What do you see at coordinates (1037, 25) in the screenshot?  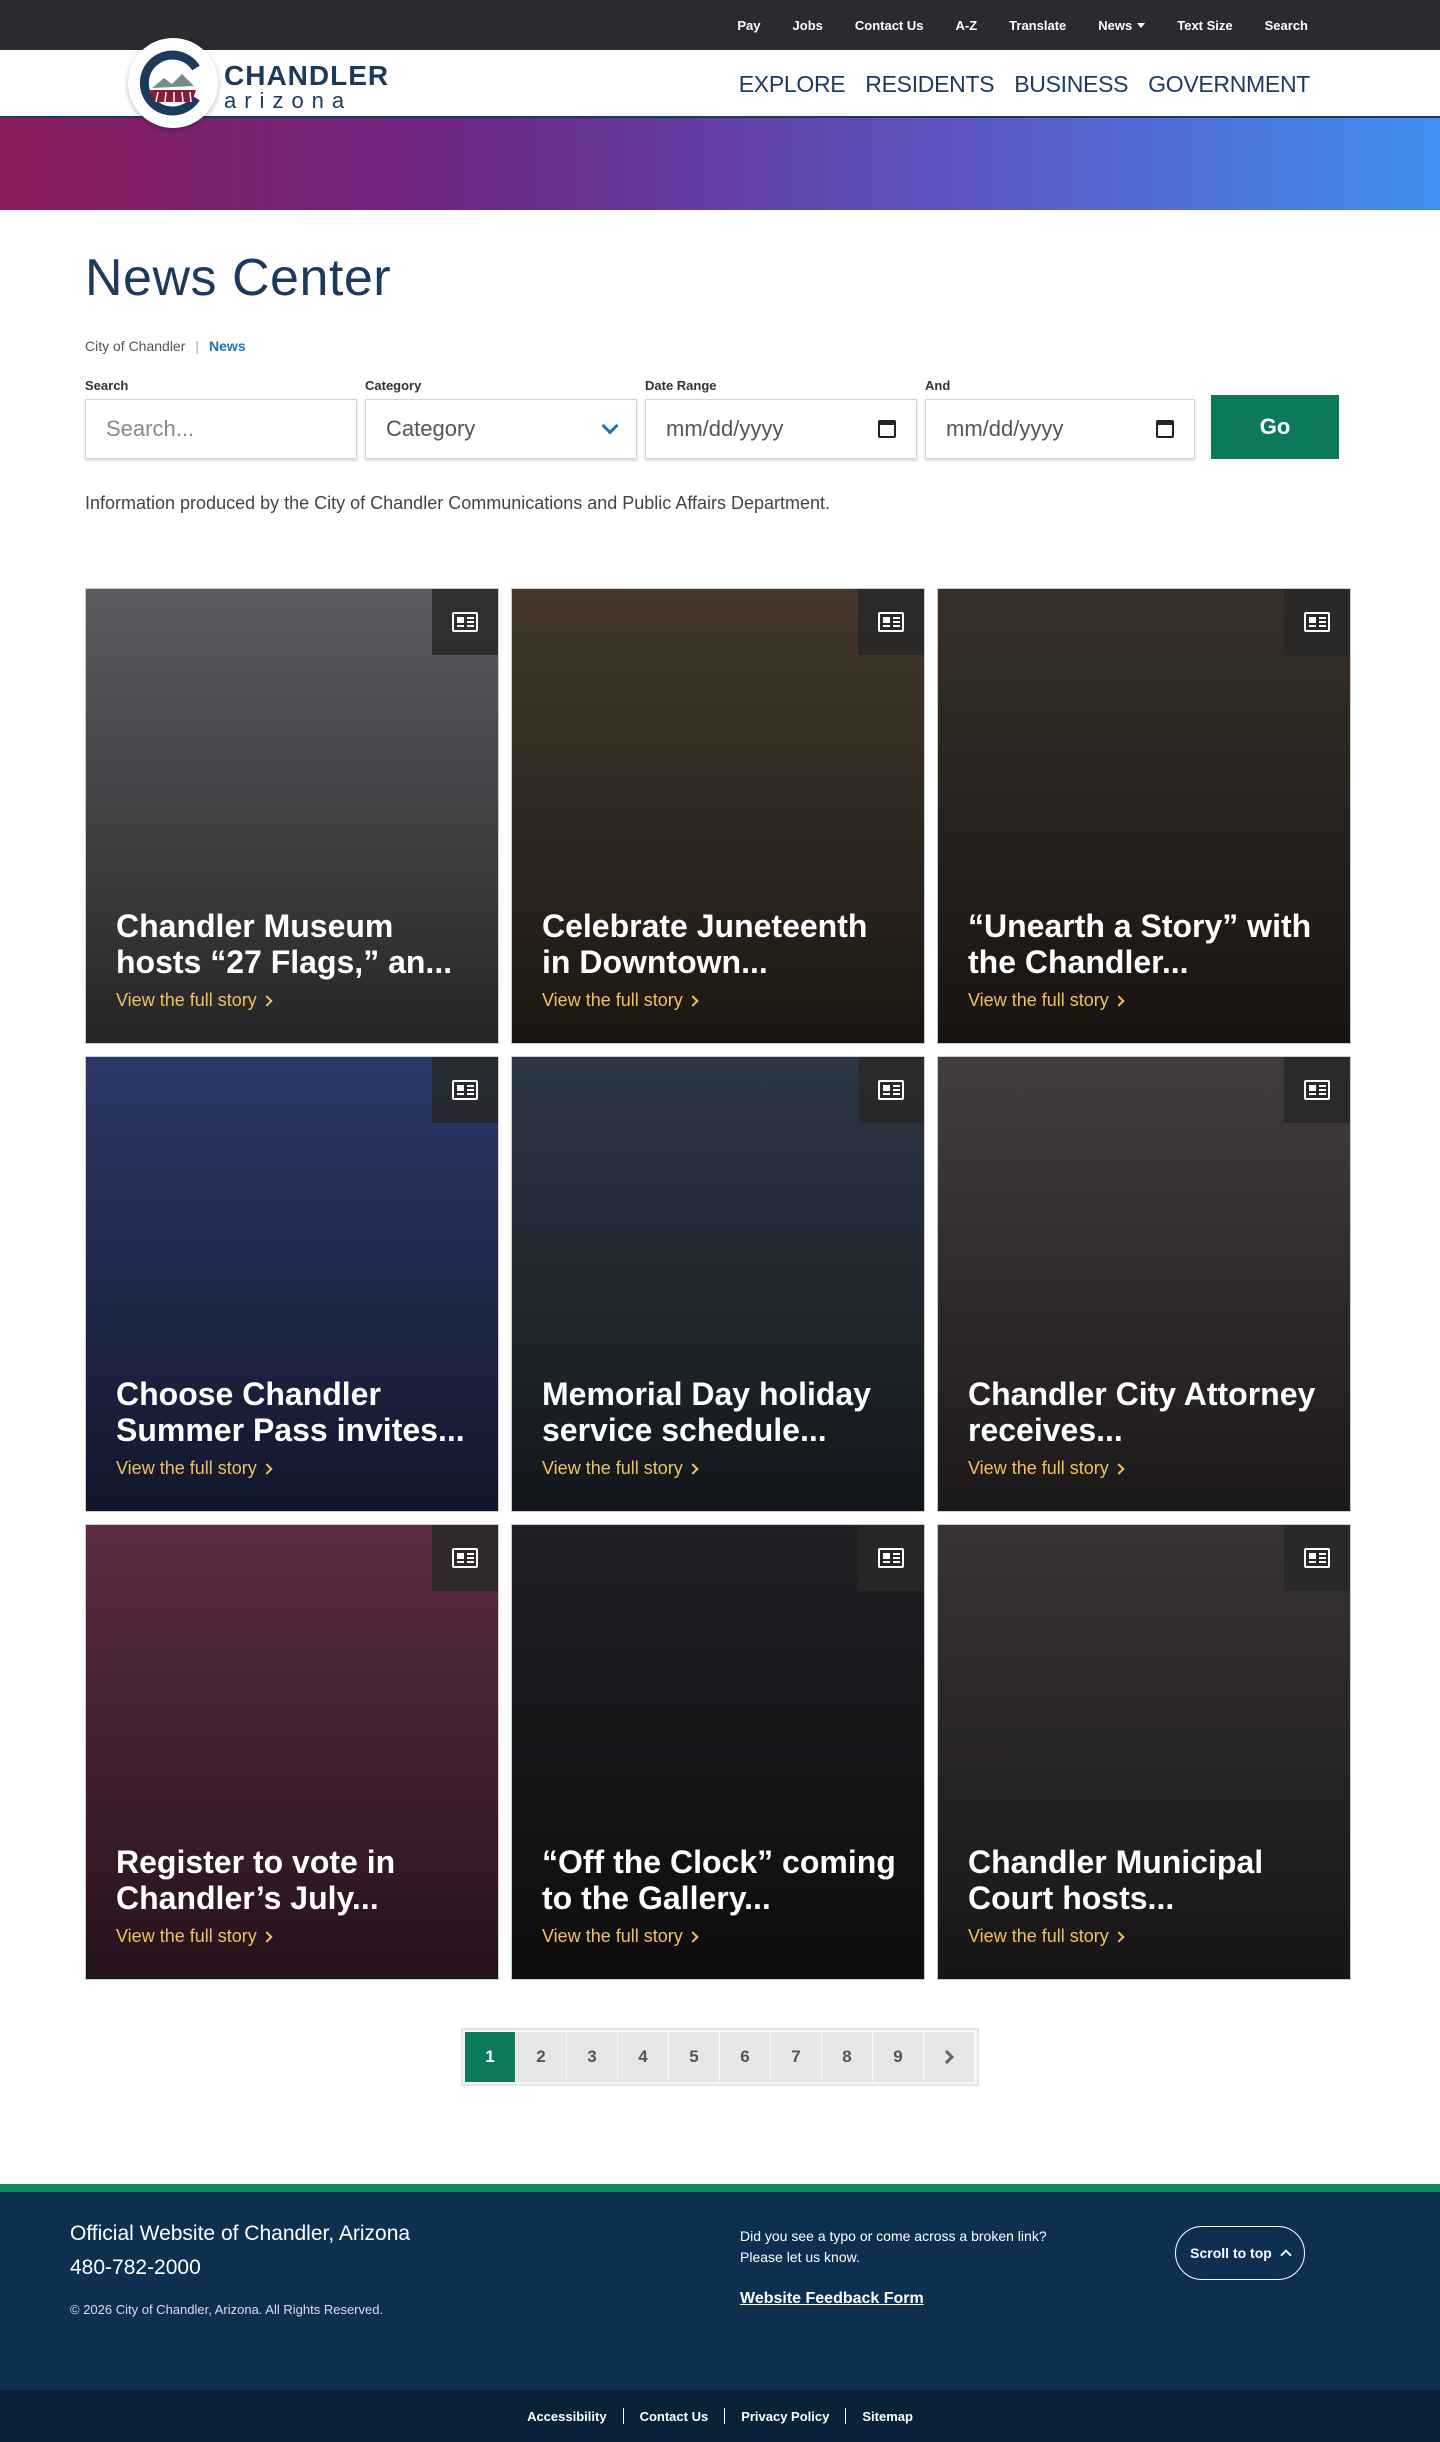 I see `utility-translate-link: Translate` at bounding box center [1037, 25].